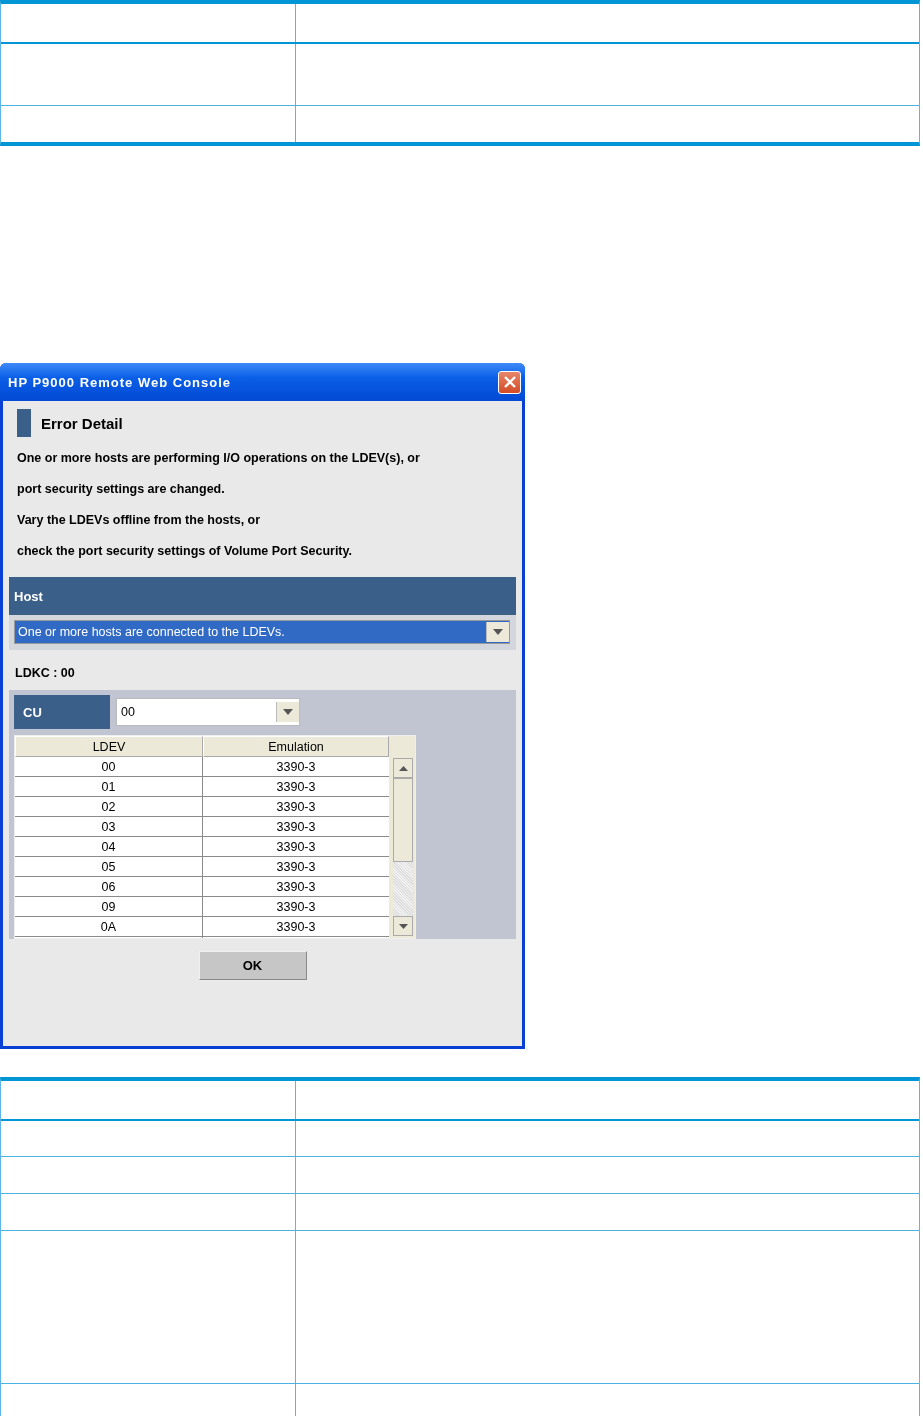 Image resolution: width=923 pixels, height=1416 pixels. I want to click on error-message: port security settings are changed., so click(121, 489).